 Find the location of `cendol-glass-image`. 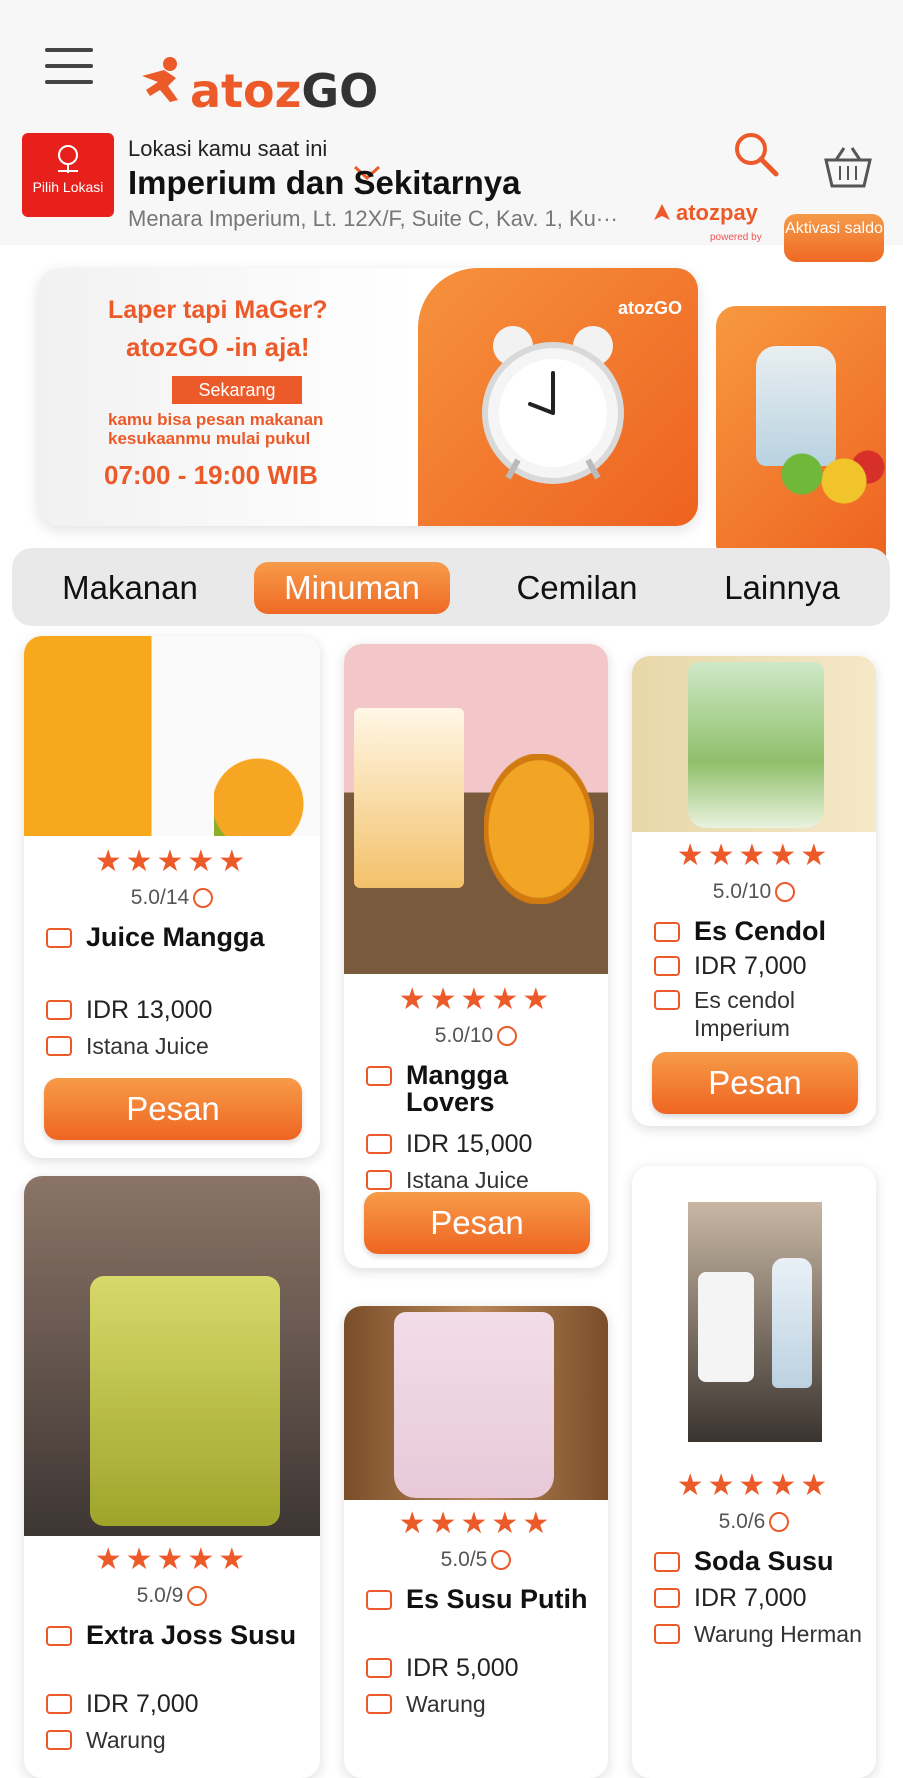

cendol-glass-image is located at coordinates (756, 745).